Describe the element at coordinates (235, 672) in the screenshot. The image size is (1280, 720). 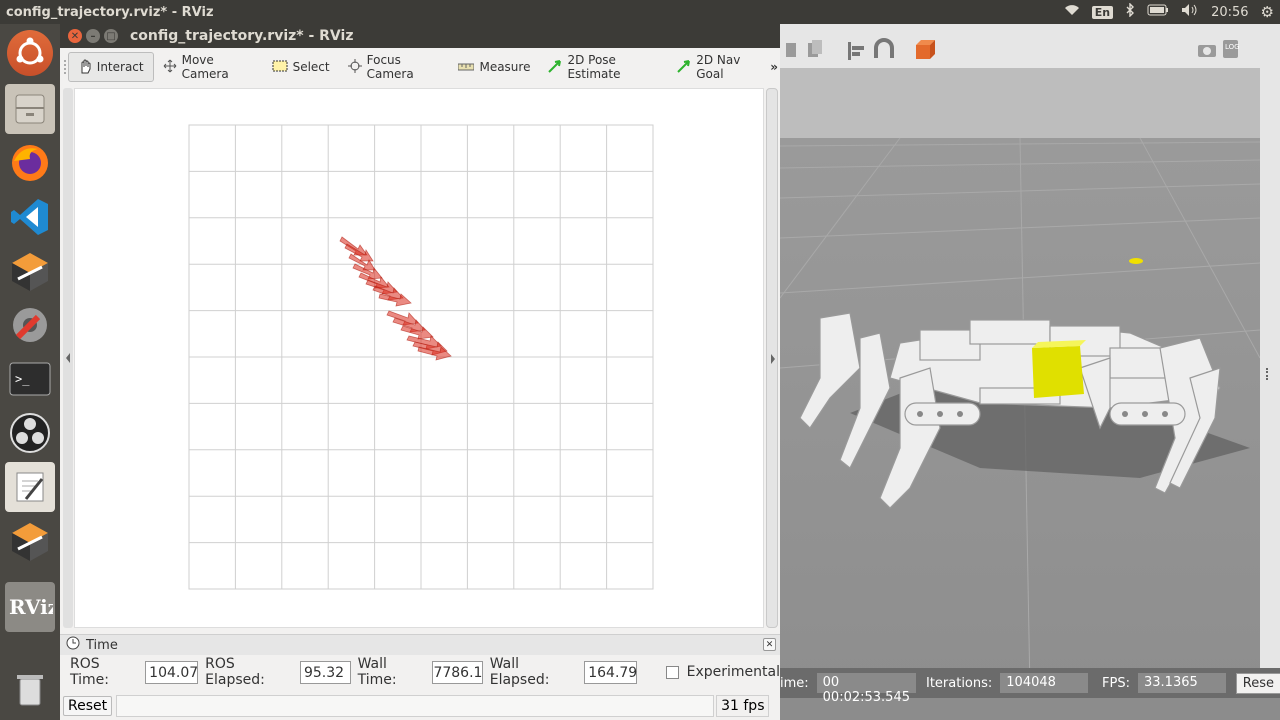
I see `ros-elapsed-label: ROS Elapsed:` at that location.